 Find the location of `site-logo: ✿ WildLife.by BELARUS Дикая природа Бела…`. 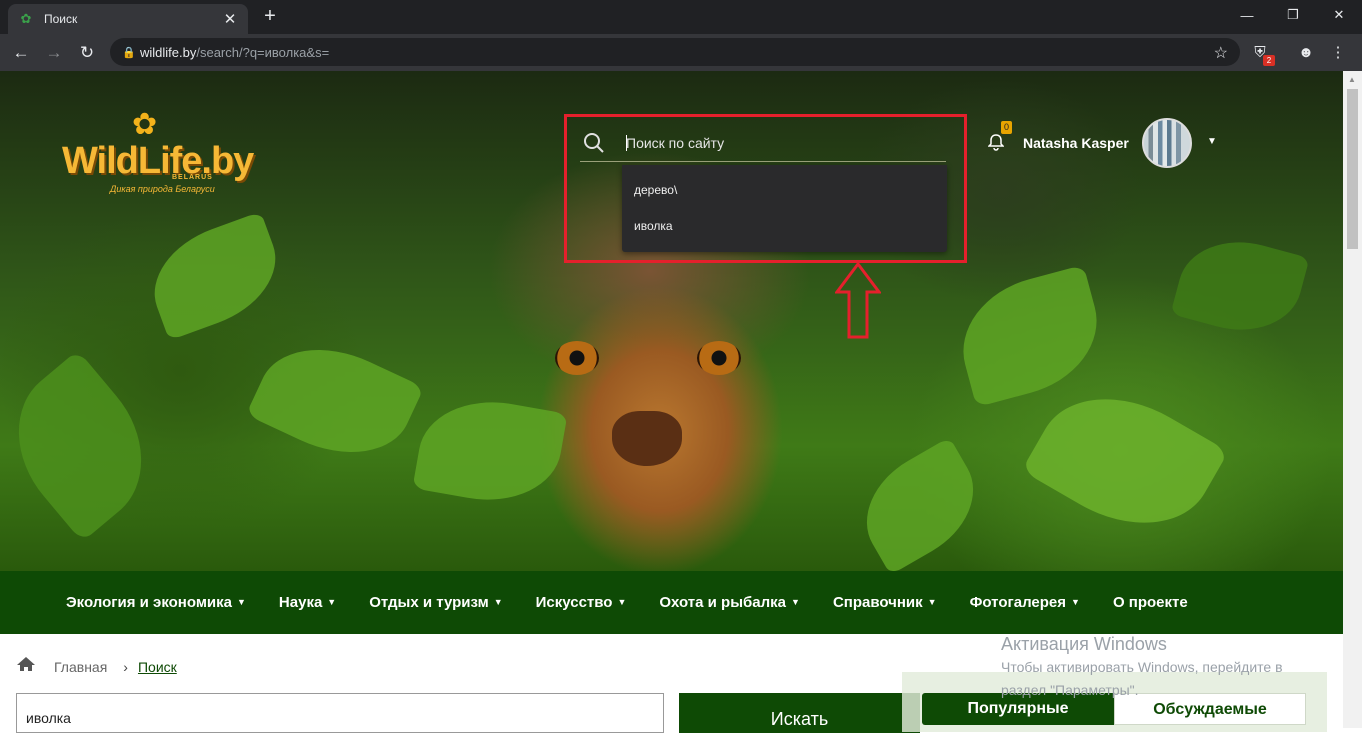

site-logo: ✿ WildLife.by BELARUS Дикая природа Бела… is located at coordinates (158, 154).